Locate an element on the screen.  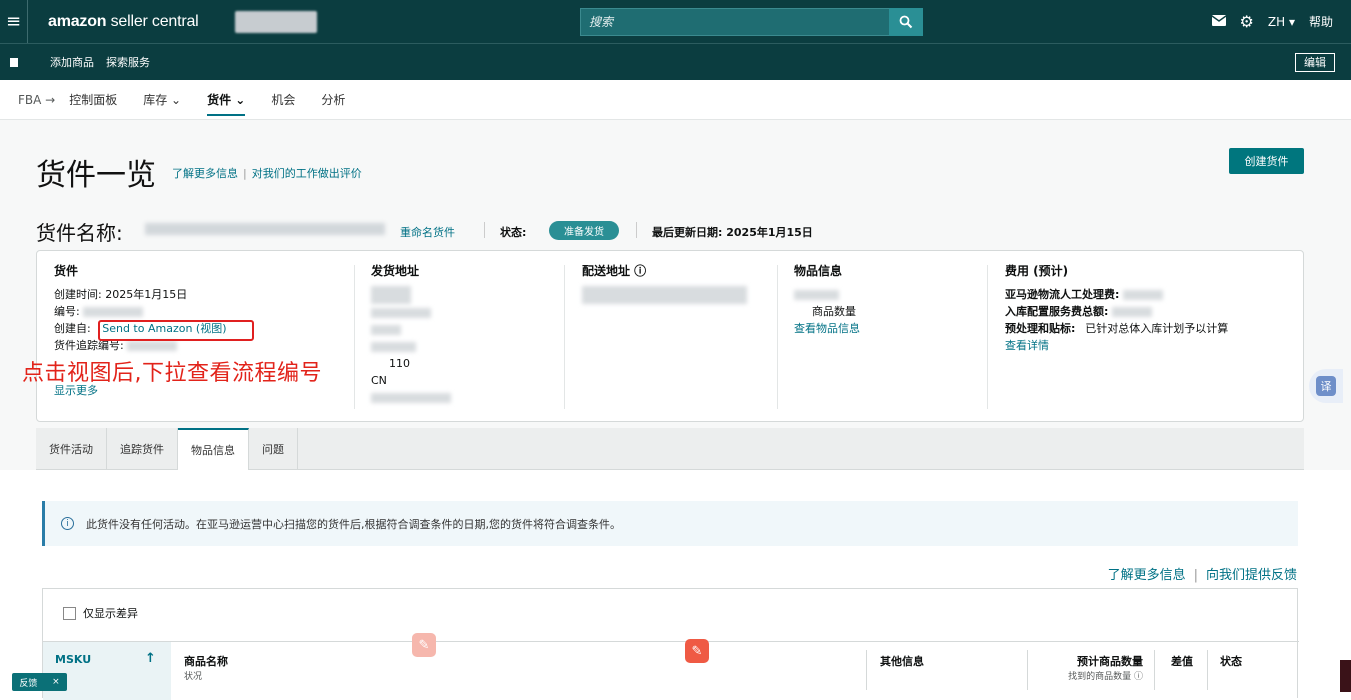
info-icon: i is located at coordinates (67, 523).